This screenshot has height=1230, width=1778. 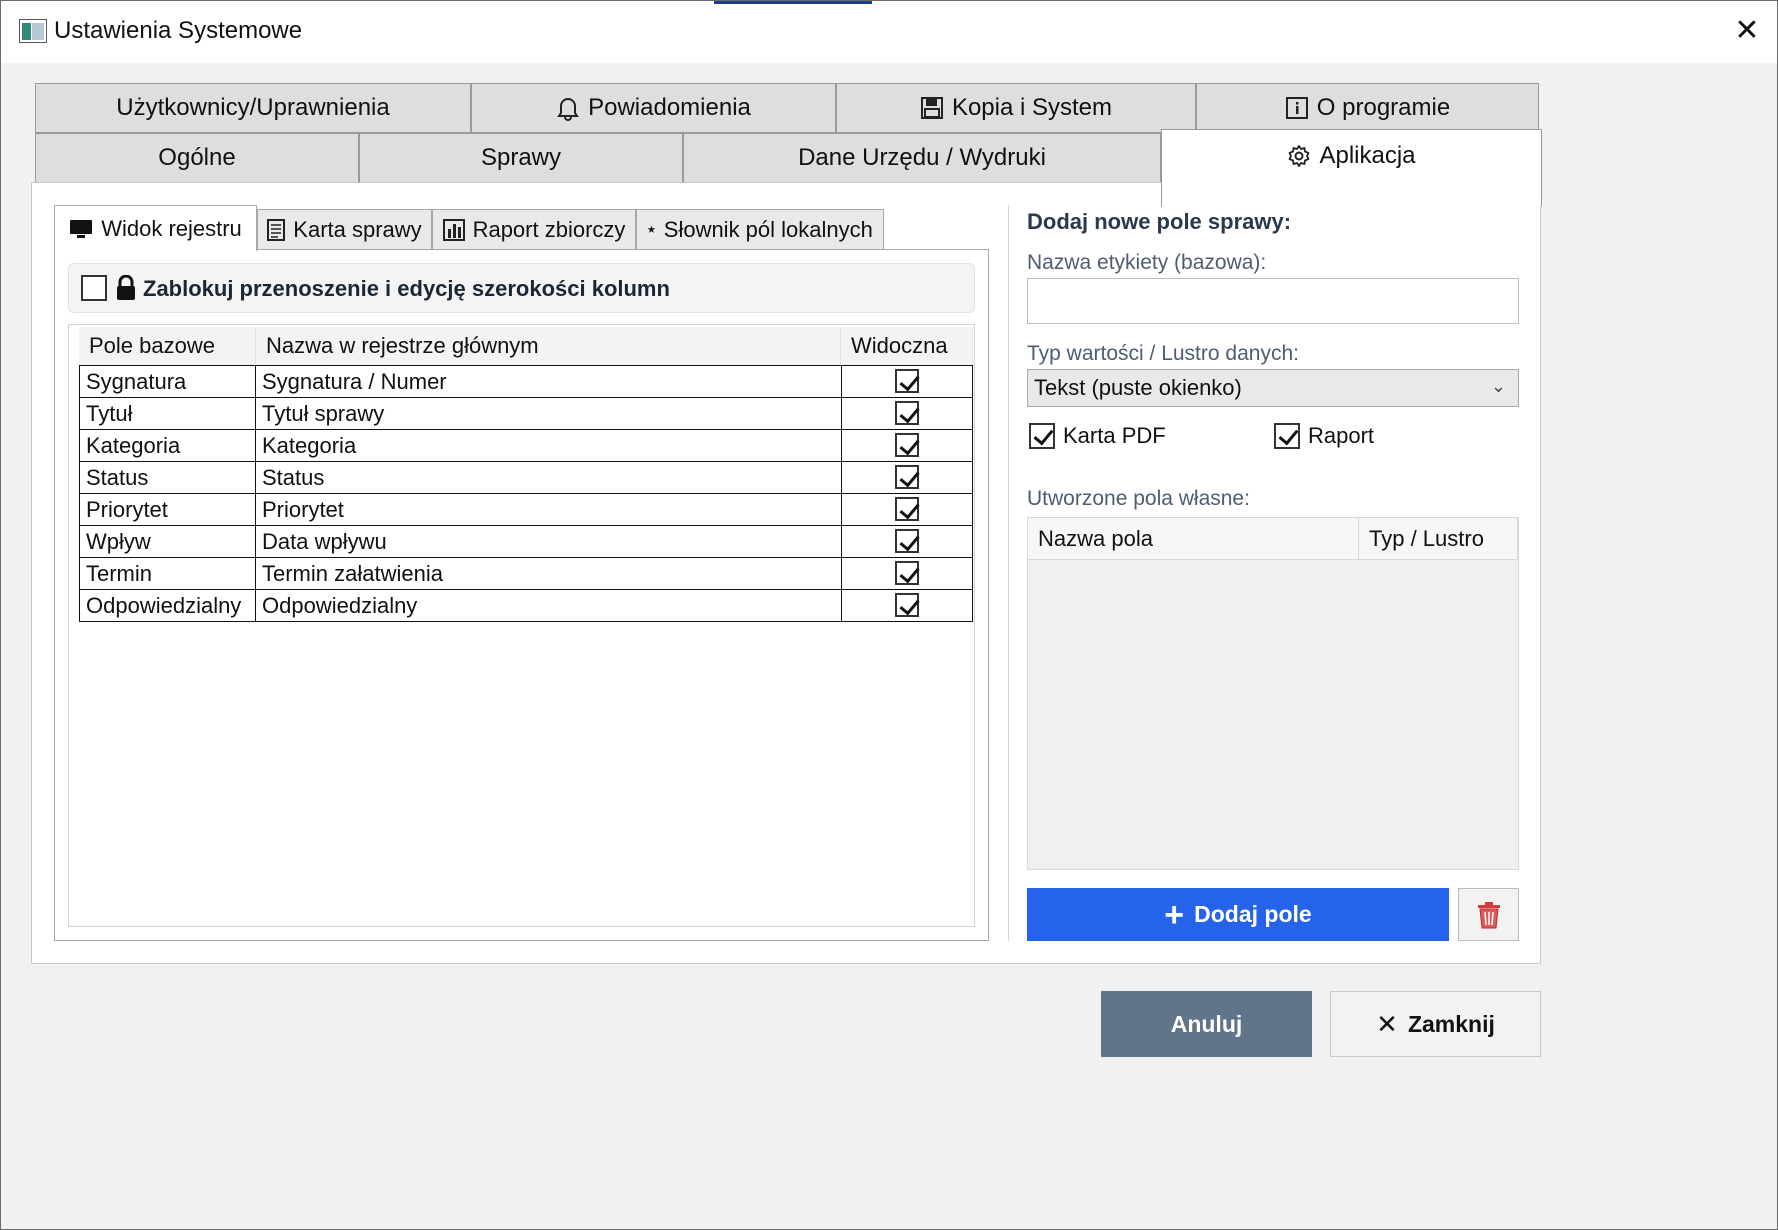 What do you see at coordinates (548, 381) in the screenshot?
I see `cell-register-name: Sygnatura / Numer` at bounding box center [548, 381].